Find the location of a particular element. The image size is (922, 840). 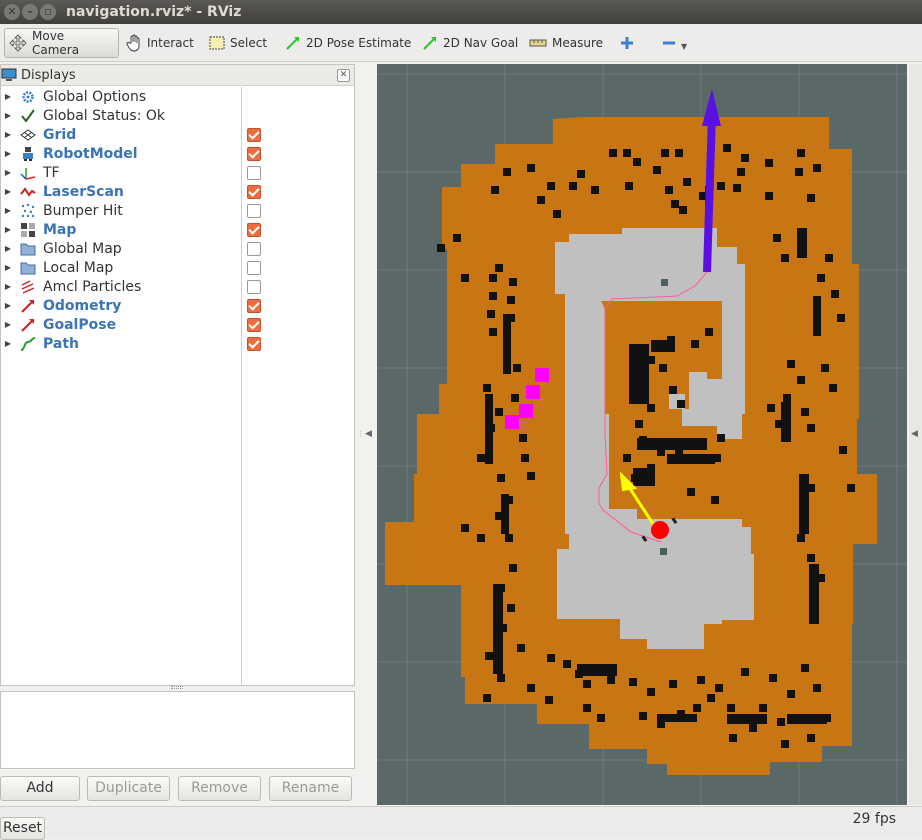

collapse-right-icon: ◀ is located at coordinates (914, 434).